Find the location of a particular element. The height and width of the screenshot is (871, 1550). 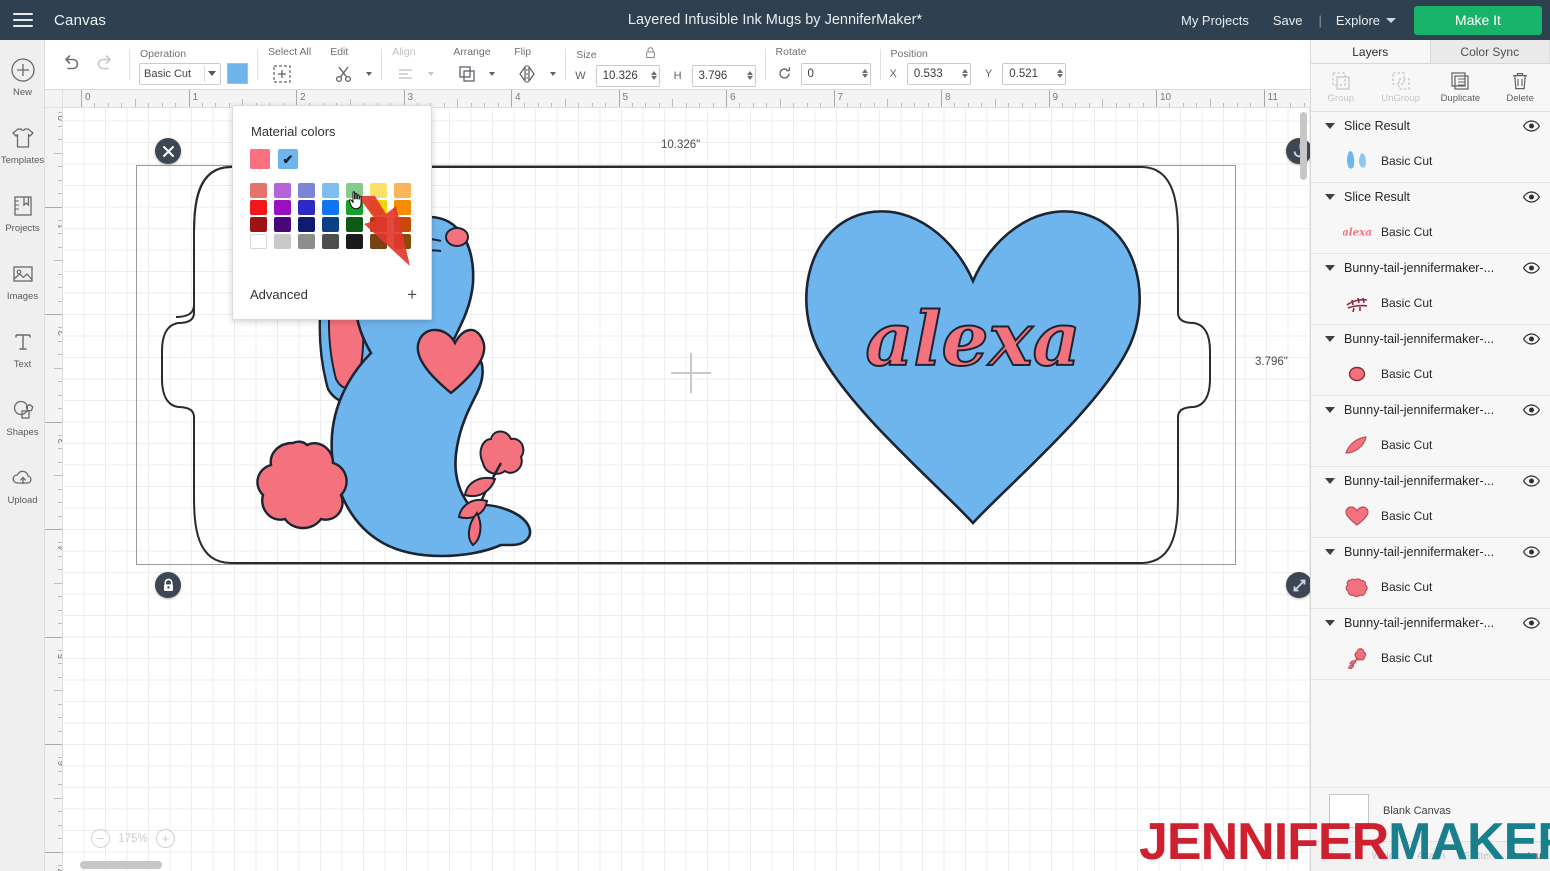

advanced-button: Advanced is located at coordinates (279, 294).